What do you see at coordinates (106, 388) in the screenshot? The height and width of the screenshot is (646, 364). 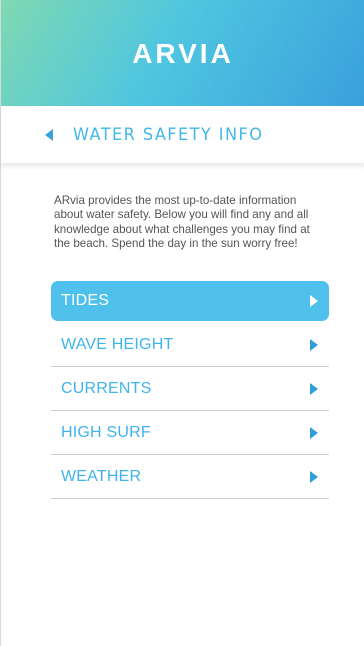 I see `menu-item-label: CURRENTS` at bounding box center [106, 388].